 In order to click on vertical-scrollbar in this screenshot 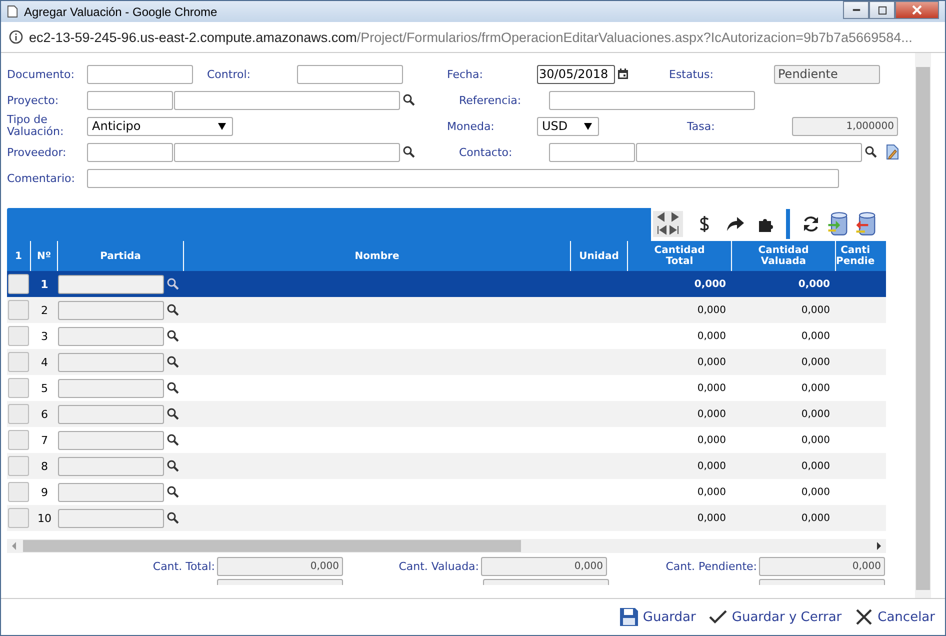, I will do `click(923, 325)`.